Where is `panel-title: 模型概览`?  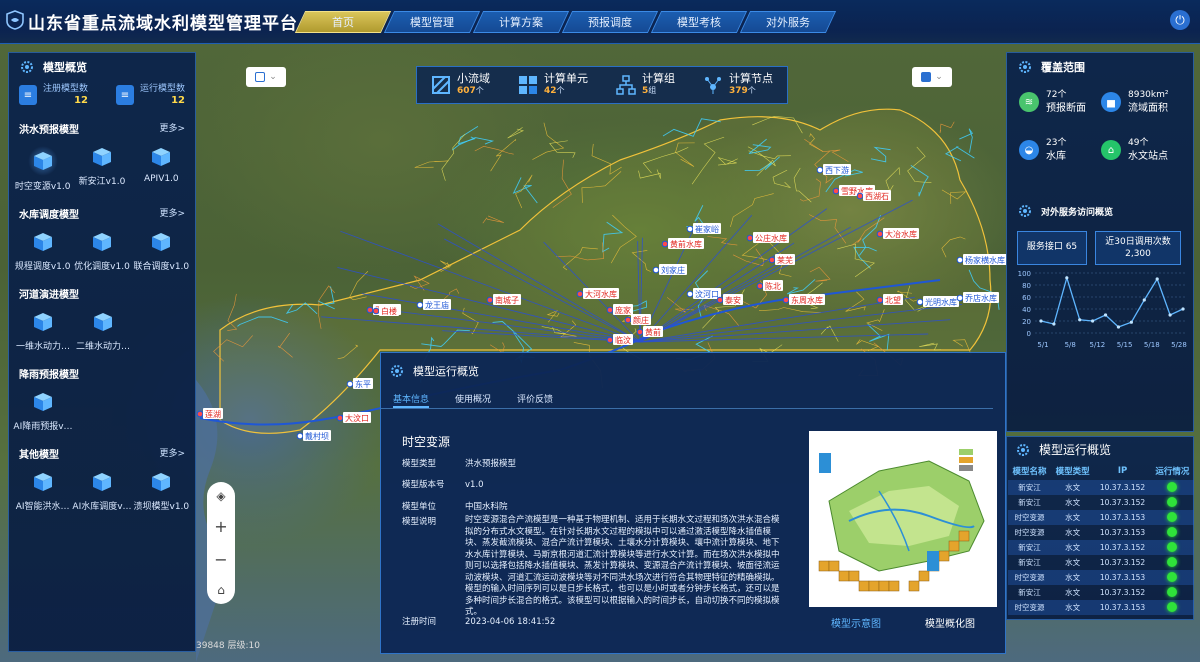 panel-title: 模型概览 is located at coordinates (65, 67).